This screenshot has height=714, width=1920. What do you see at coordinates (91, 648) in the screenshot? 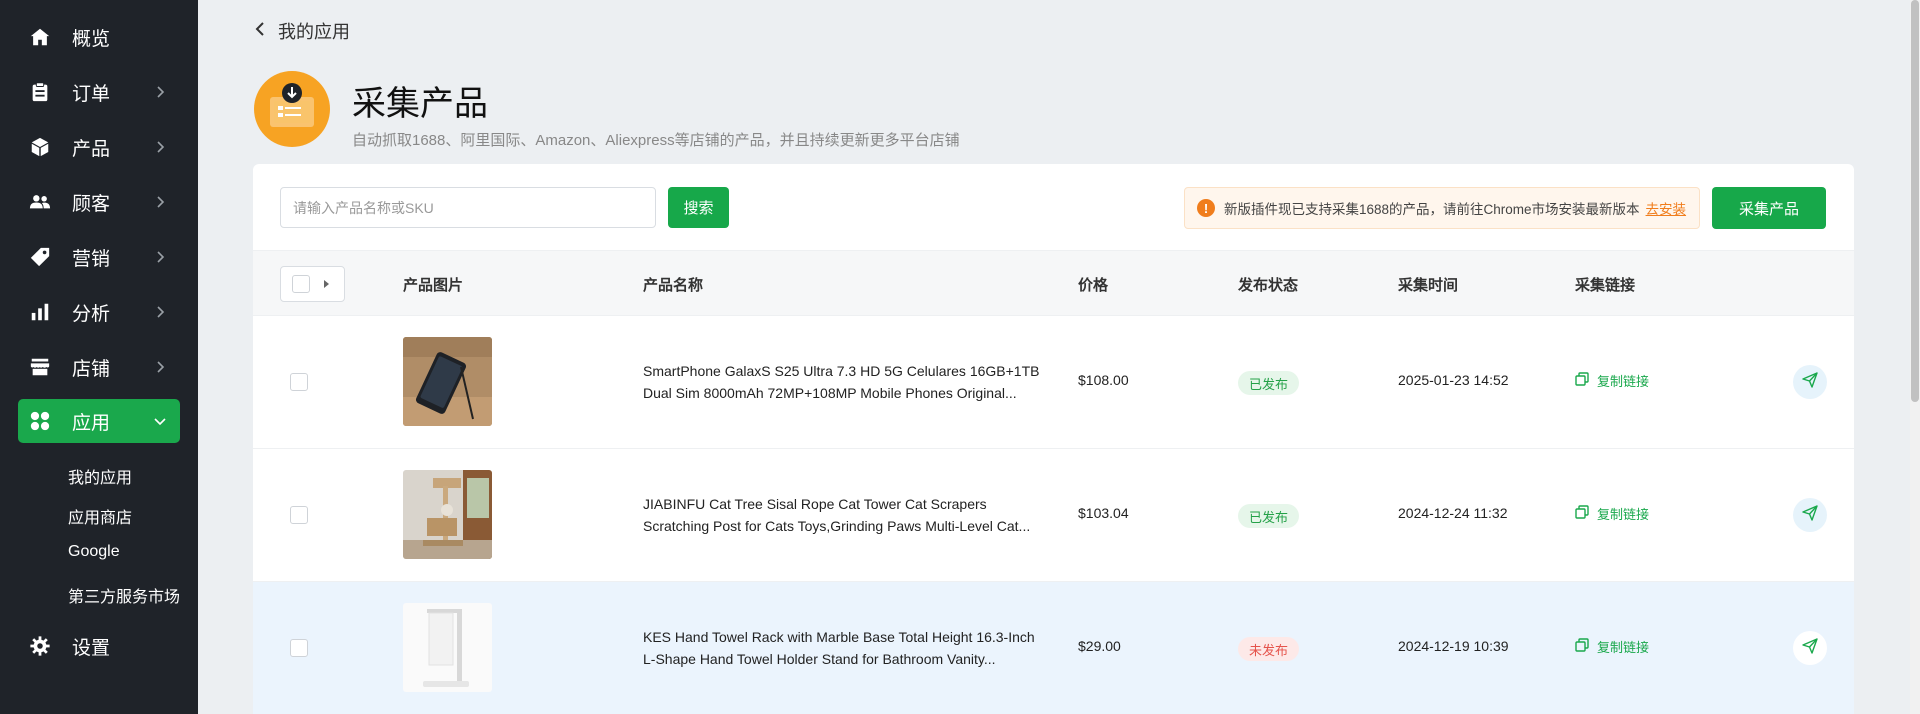
I see `nav-label: 设置` at bounding box center [91, 648].